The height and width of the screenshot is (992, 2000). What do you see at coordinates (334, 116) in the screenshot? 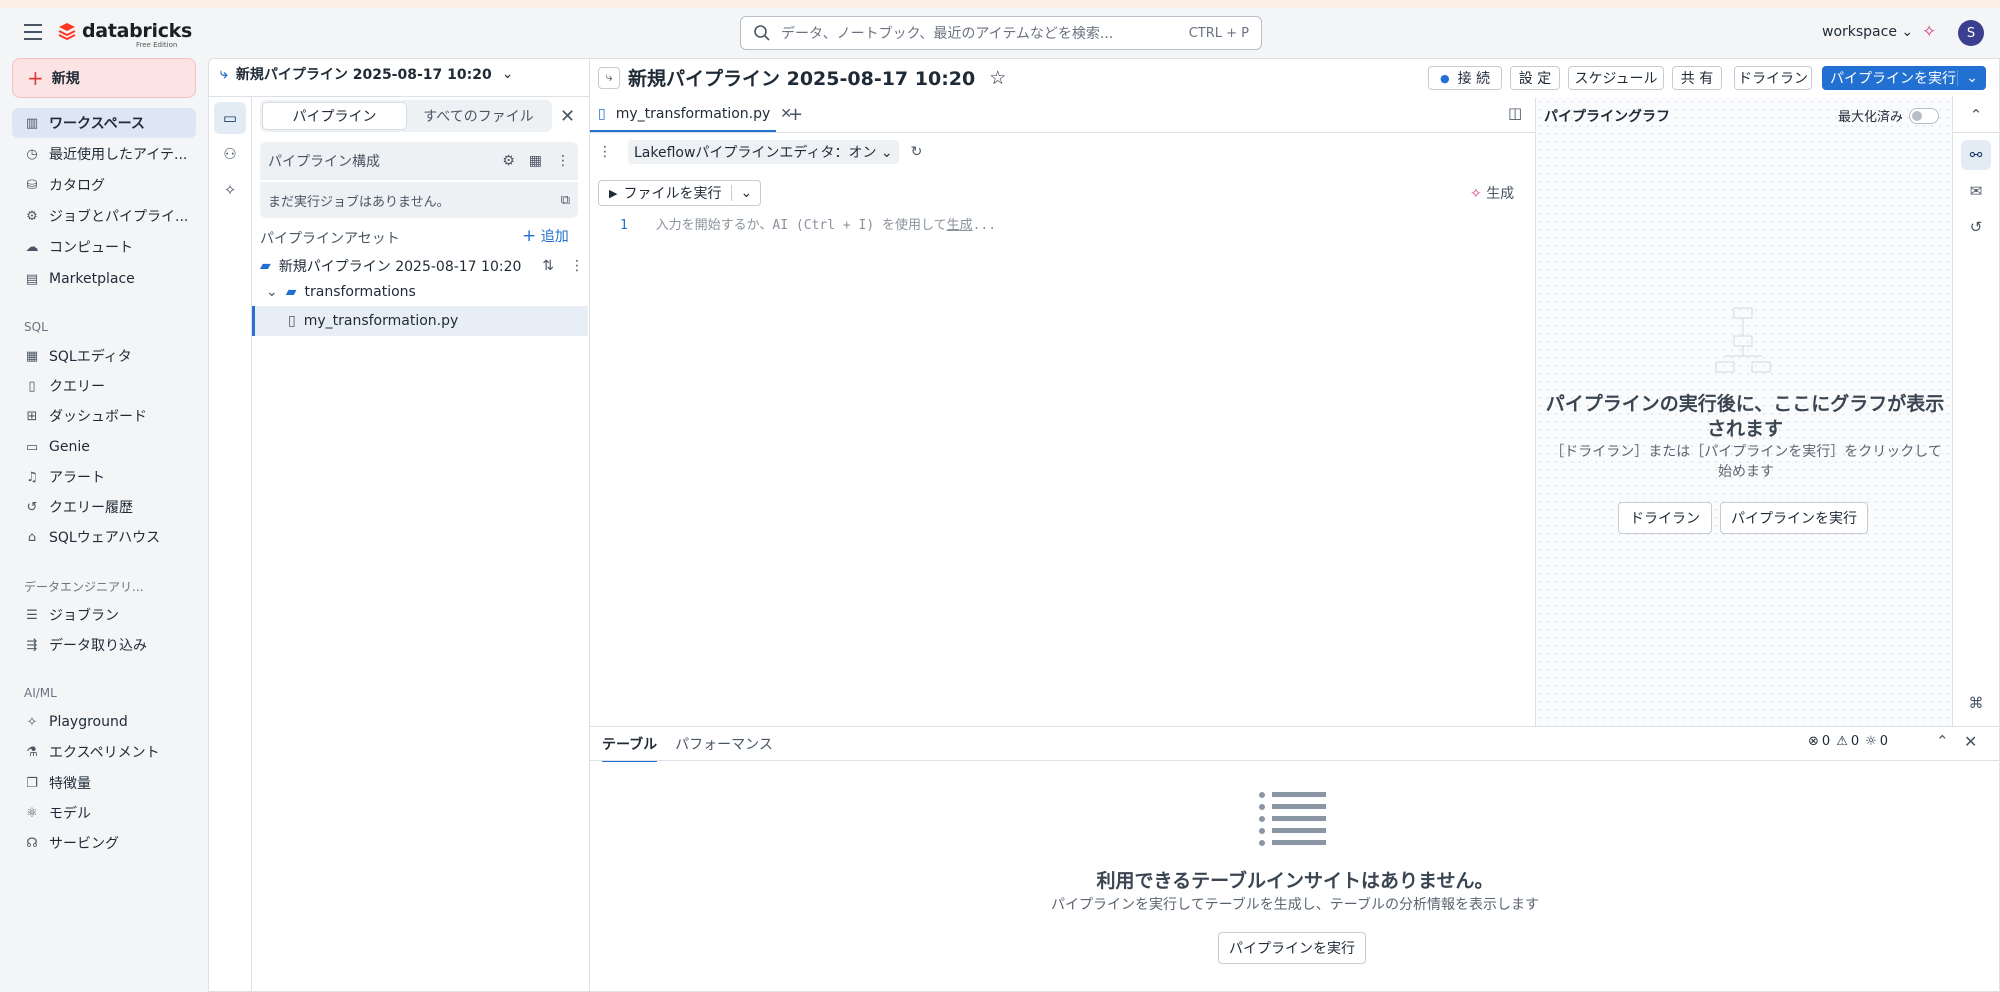
I see `tab-pipeline: パイプライン` at bounding box center [334, 116].